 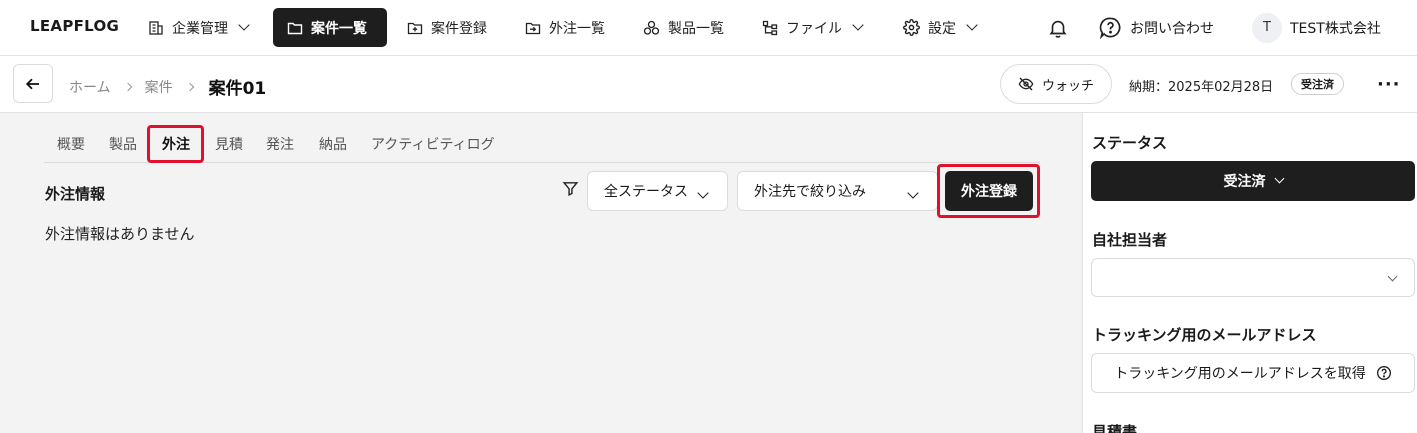 I want to click on tab-estimate: 見積, so click(x=229, y=144).